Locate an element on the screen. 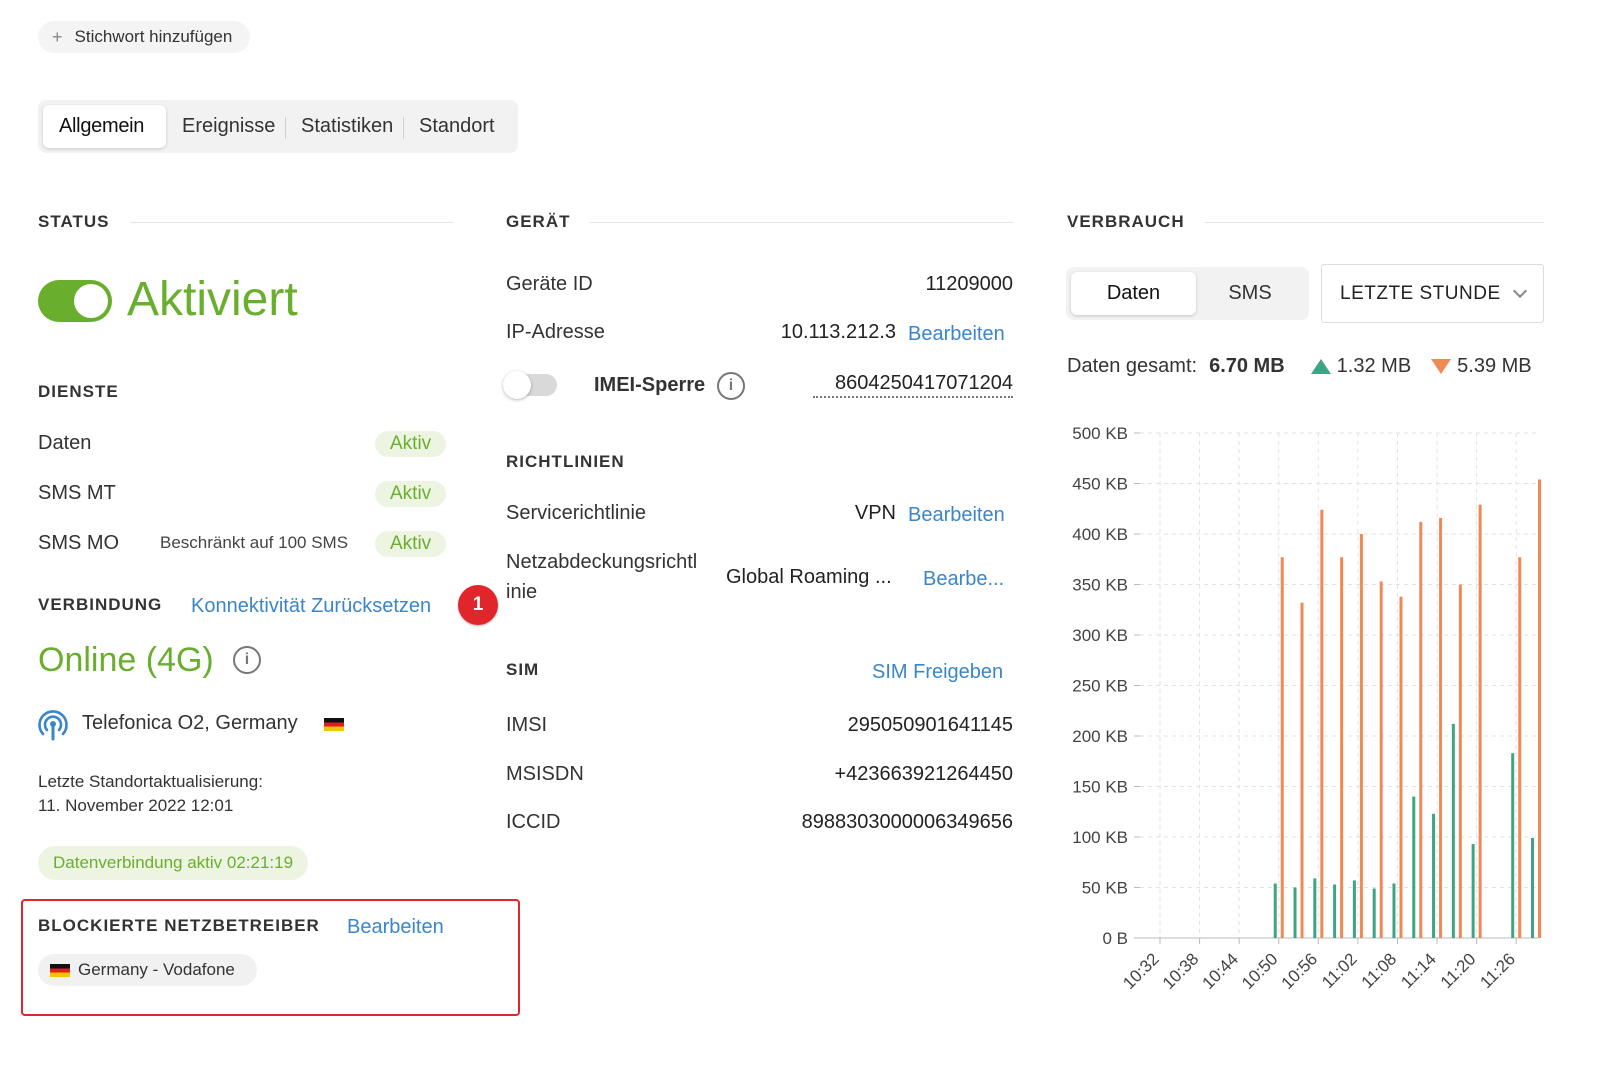  imei-info-icon: i is located at coordinates (731, 386).